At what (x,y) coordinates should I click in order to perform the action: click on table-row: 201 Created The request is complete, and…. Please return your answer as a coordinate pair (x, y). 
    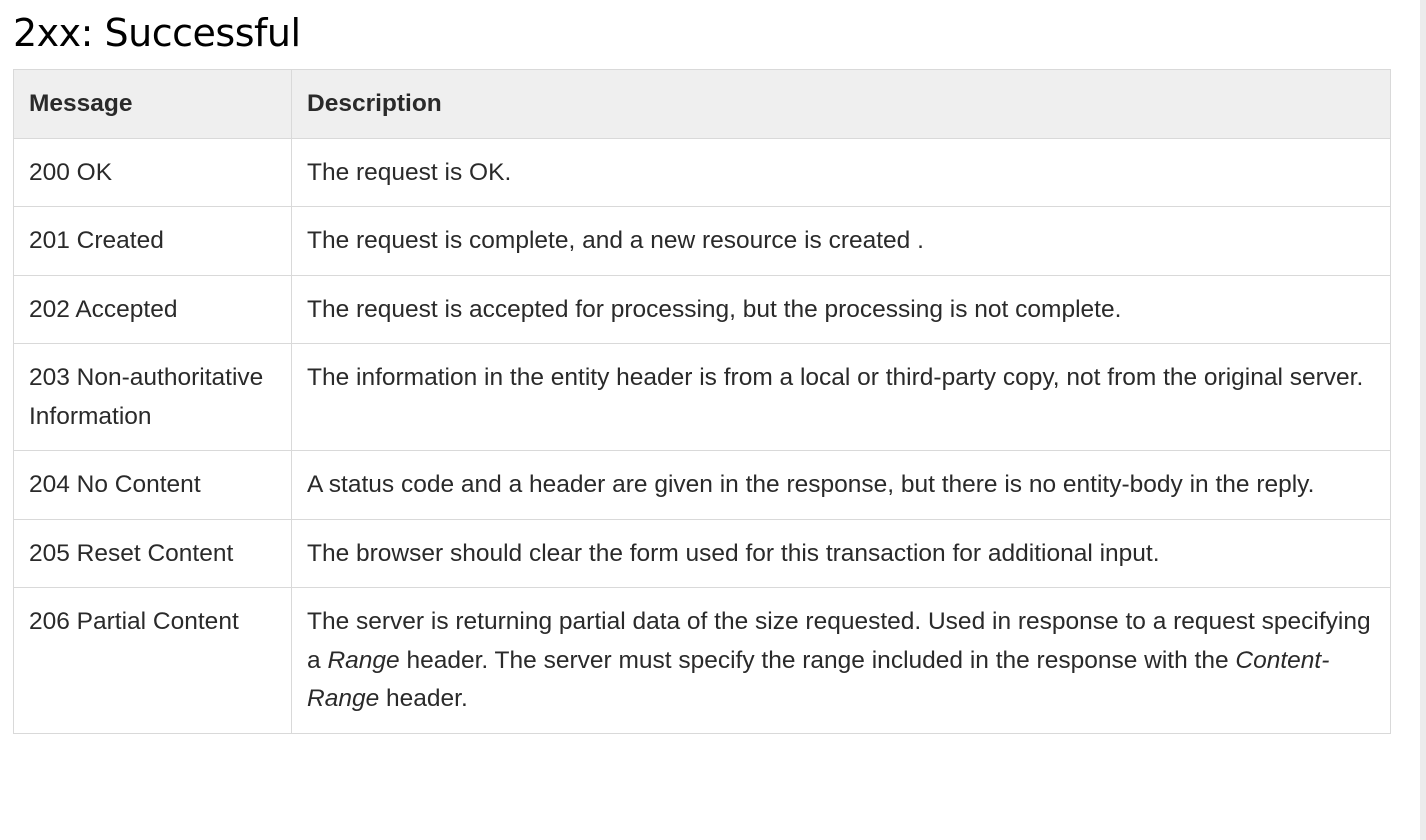
    Looking at the image, I should click on (702, 241).